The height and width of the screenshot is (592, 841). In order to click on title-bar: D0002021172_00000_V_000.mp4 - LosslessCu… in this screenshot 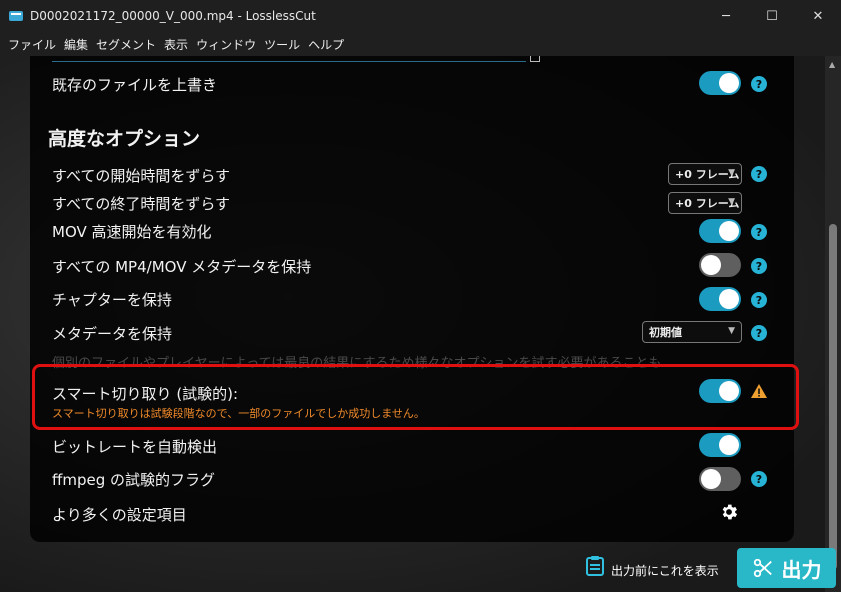, I will do `click(420, 16)`.